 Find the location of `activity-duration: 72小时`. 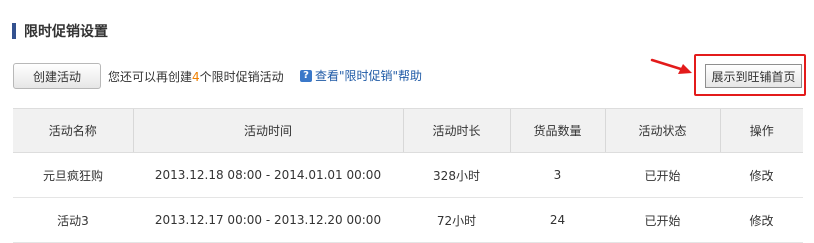

activity-duration: 72小时 is located at coordinates (456, 220).